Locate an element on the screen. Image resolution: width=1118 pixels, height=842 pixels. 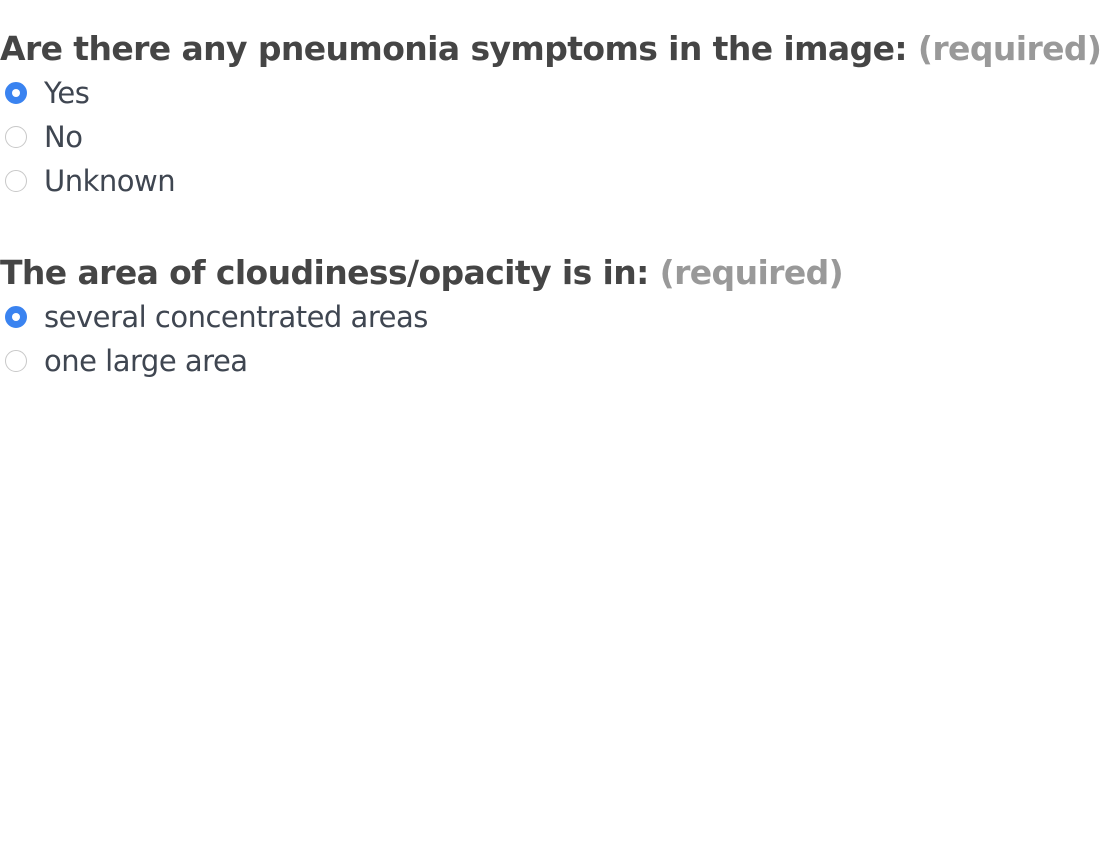
radio-option-label: one large area is located at coordinates (146, 361).